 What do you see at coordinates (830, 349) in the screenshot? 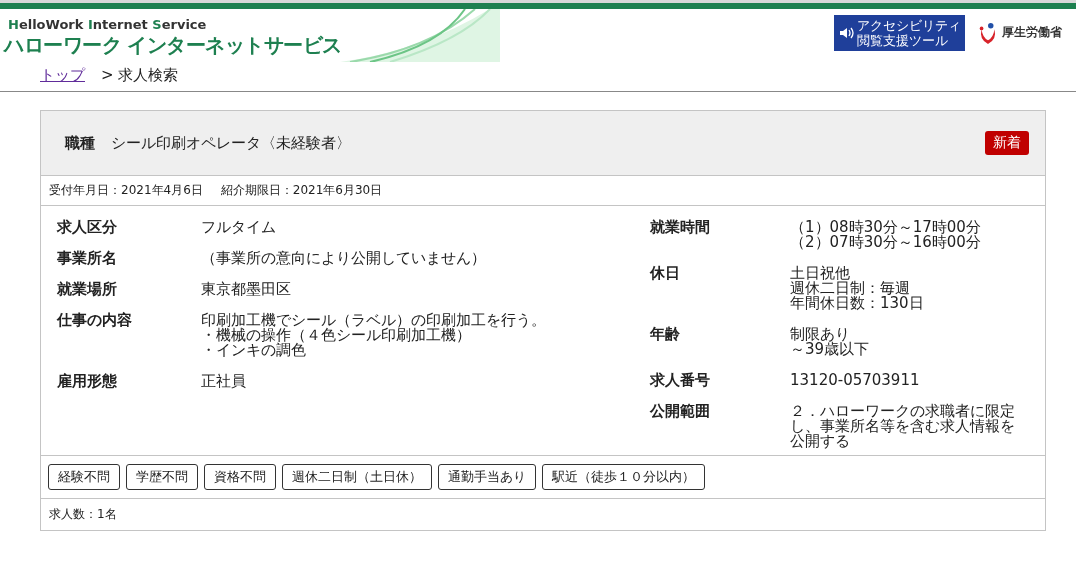
I see `field-value: ～39歳以下` at bounding box center [830, 349].